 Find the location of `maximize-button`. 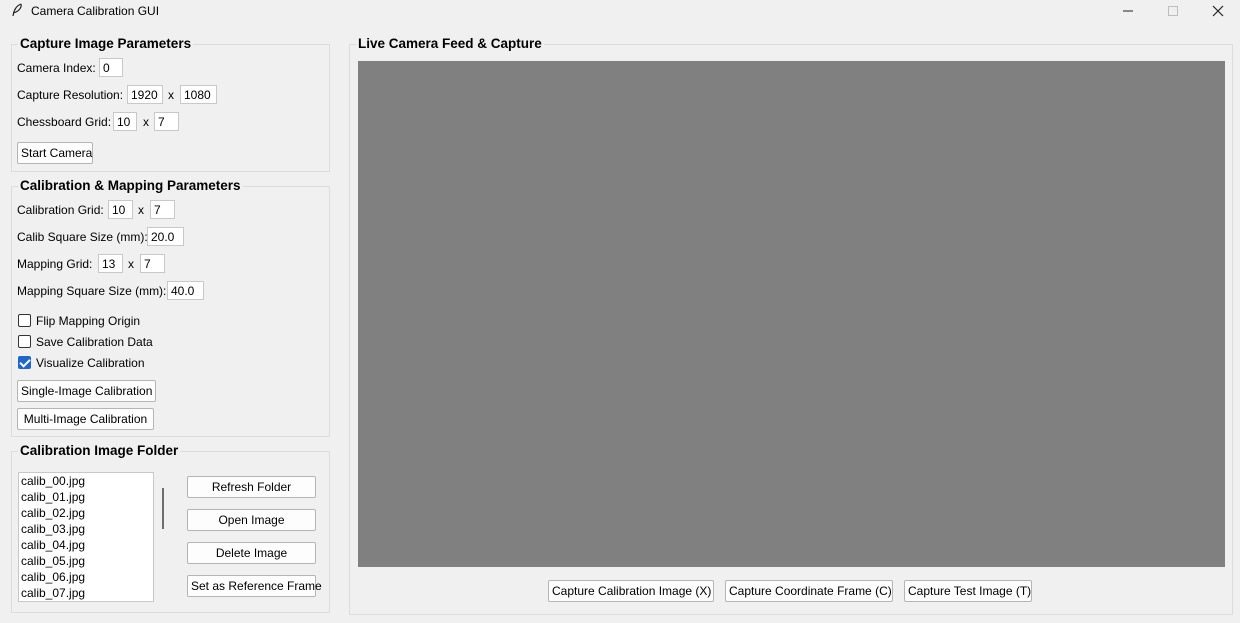

maximize-button is located at coordinates (1173, 11).